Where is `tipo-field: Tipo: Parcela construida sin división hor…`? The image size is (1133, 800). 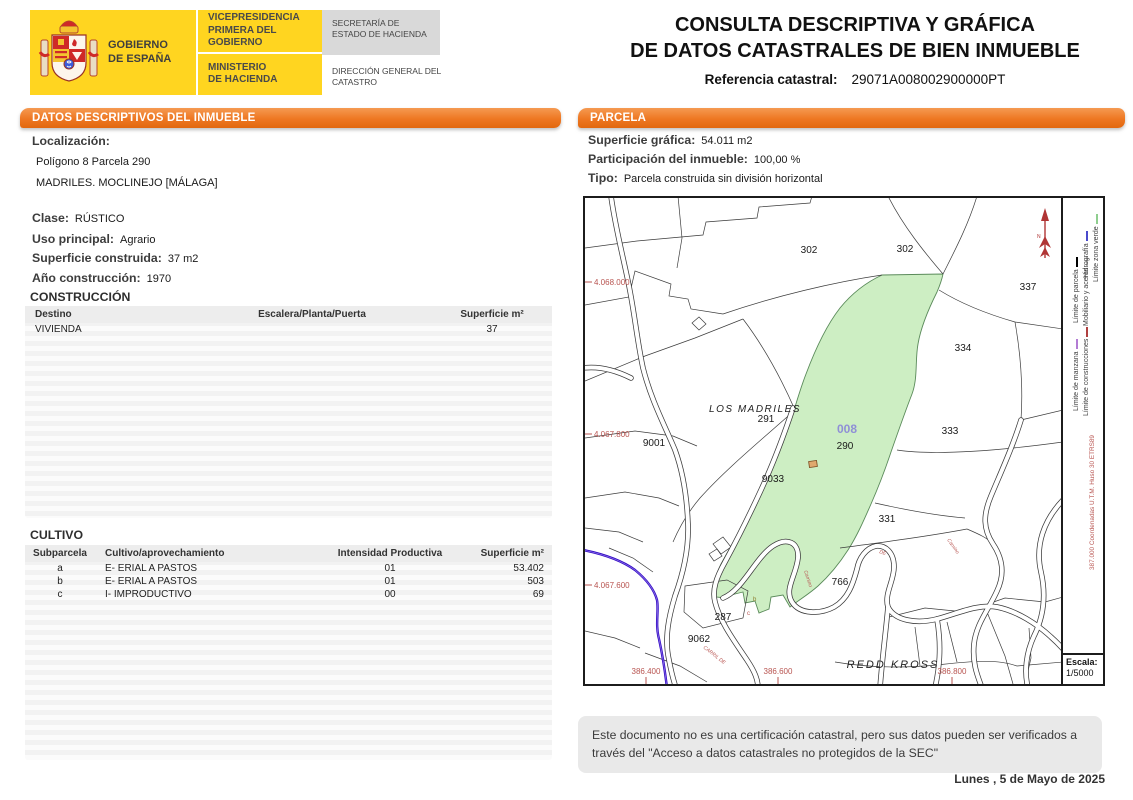 tipo-field: Tipo: Parcela construida sin división hor… is located at coordinates (705, 178).